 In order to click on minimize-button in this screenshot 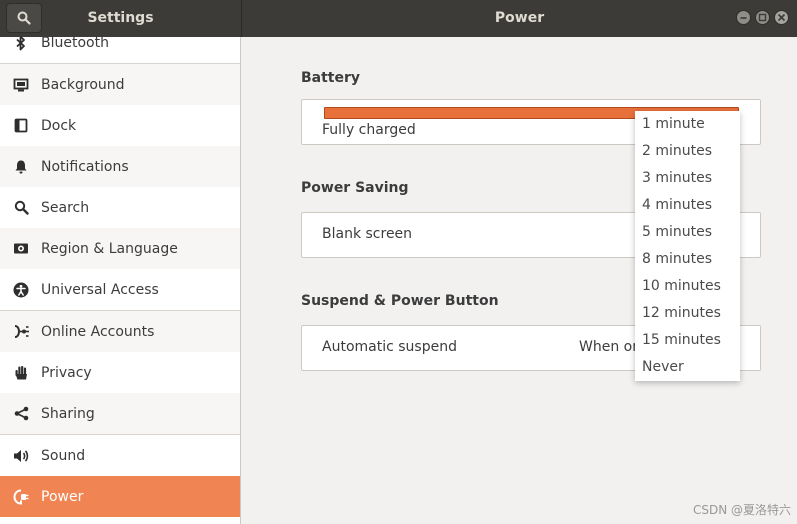, I will do `click(743, 17)`.